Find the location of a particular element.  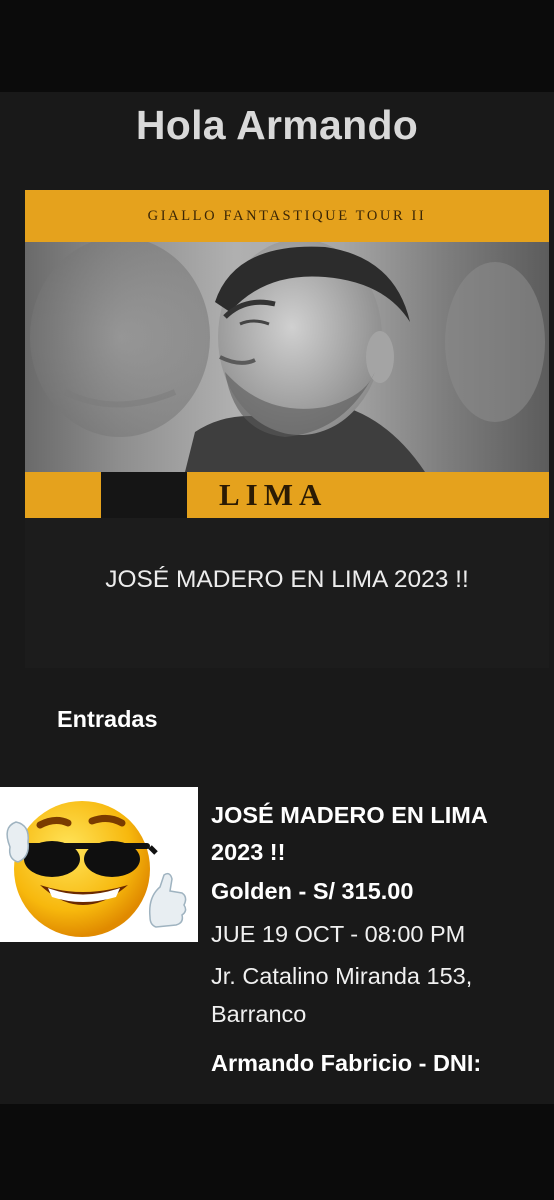

poster-tour-band: GIALLO FANTASTIQUE TOUR II is located at coordinates (287, 216).